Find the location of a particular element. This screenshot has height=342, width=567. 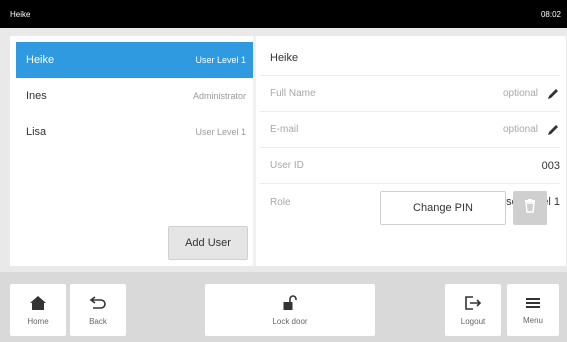

menu-label: Menu is located at coordinates (532, 320).